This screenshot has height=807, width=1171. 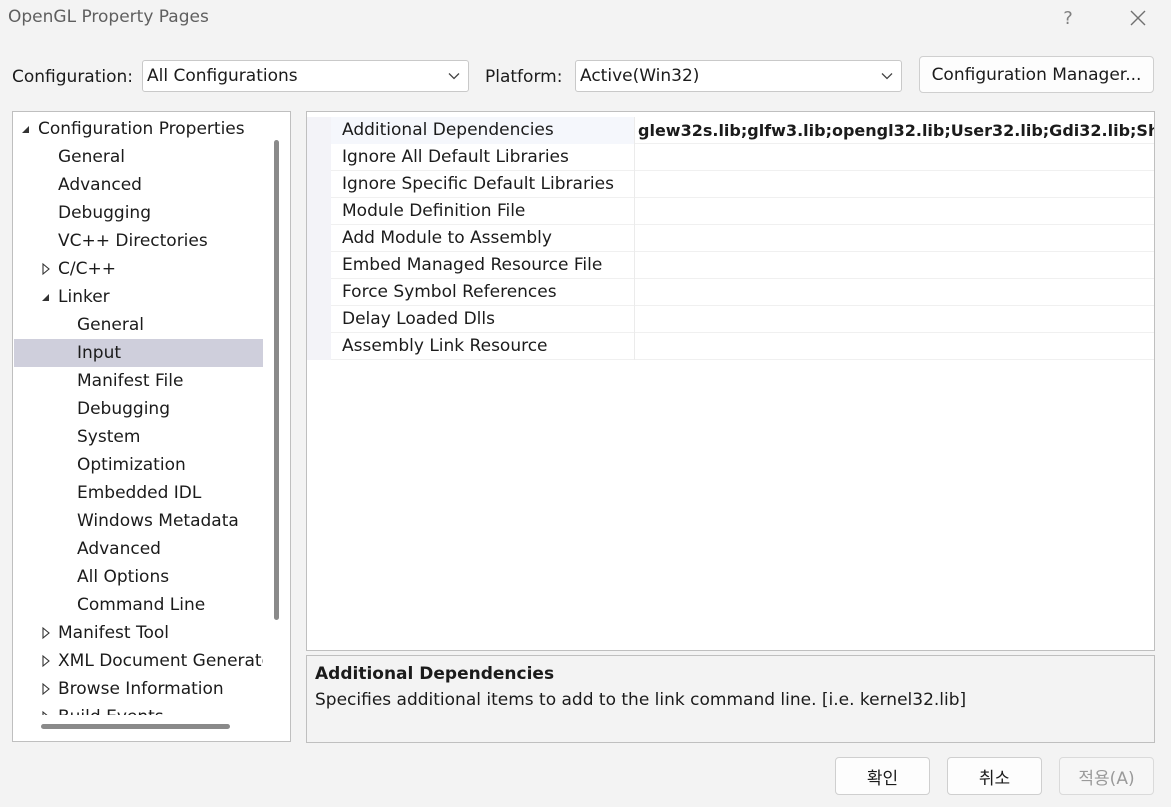 I want to click on tree-item-browse-information: Browse Information, so click(x=138, y=689).